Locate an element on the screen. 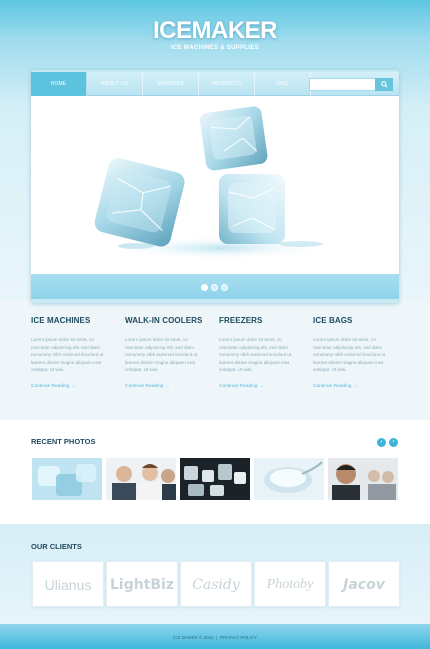 The image size is (430, 649). search-button is located at coordinates (384, 84).